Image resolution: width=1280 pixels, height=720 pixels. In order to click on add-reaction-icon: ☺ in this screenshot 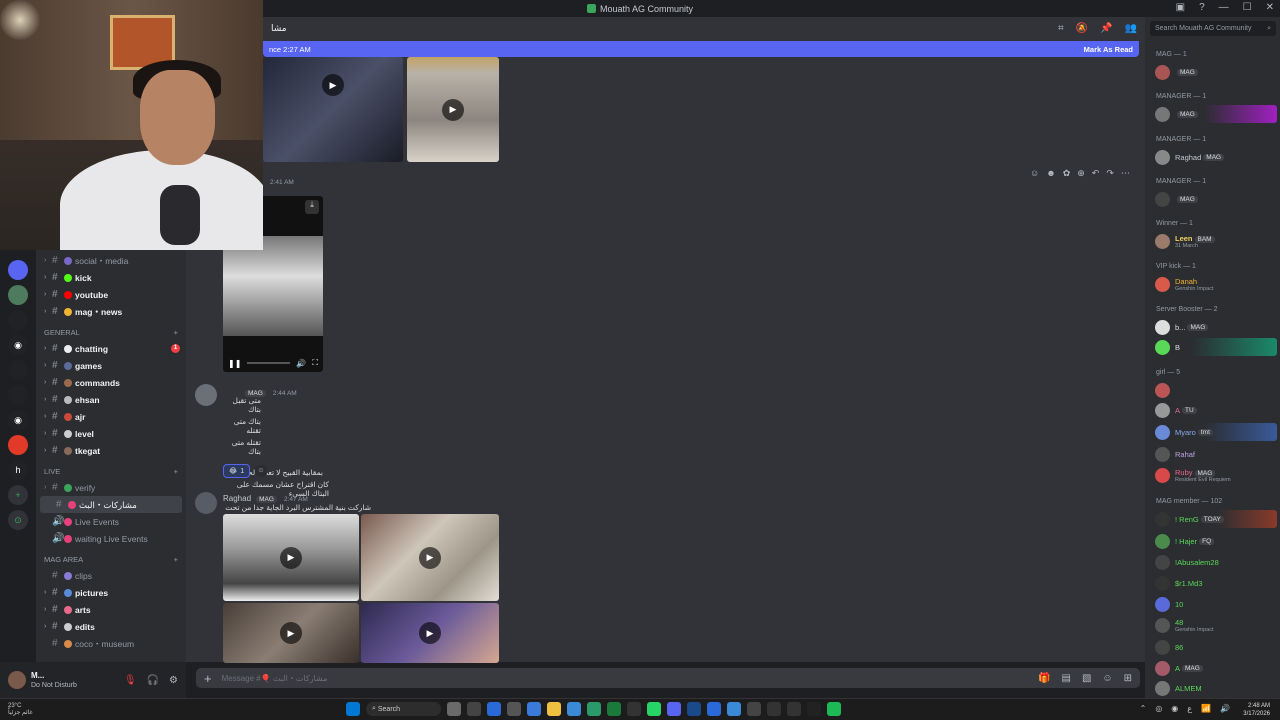, I will do `click(261, 471)`.